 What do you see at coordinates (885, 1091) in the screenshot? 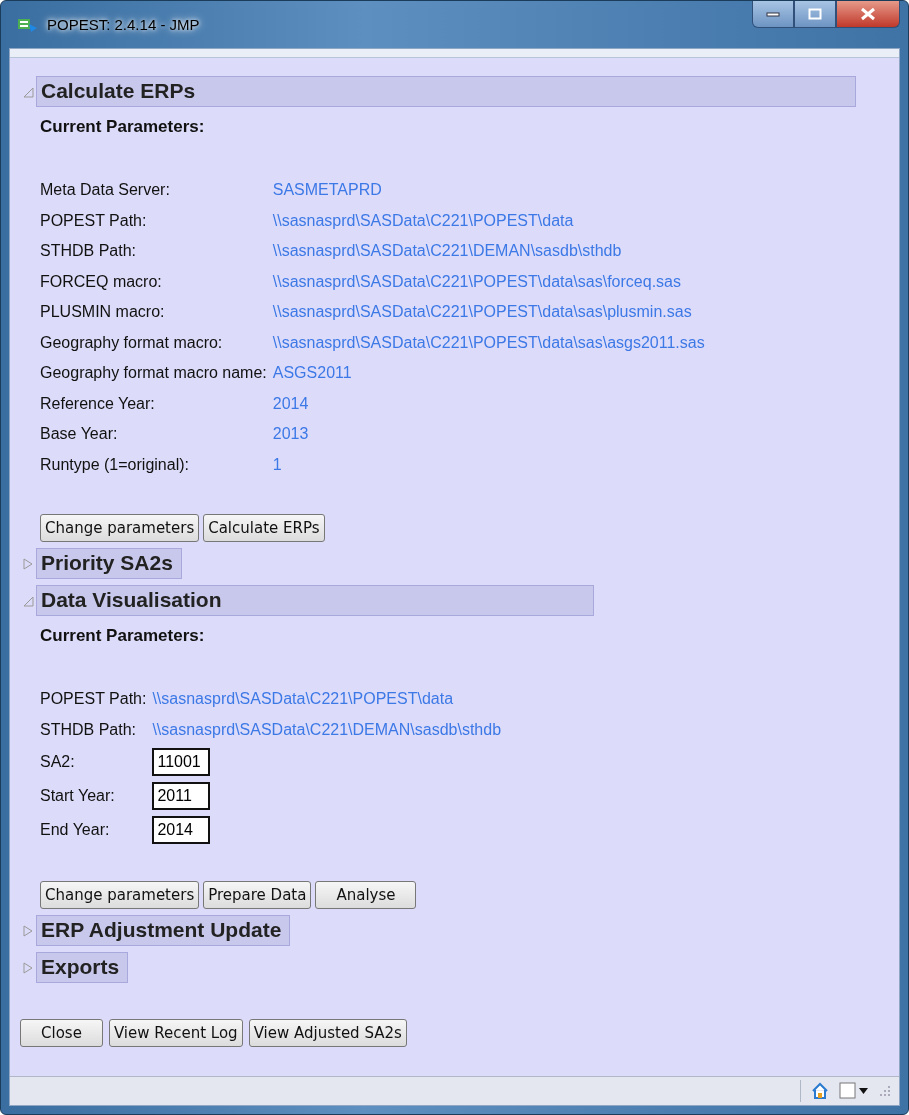
I see `resize-grip-icon` at bounding box center [885, 1091].